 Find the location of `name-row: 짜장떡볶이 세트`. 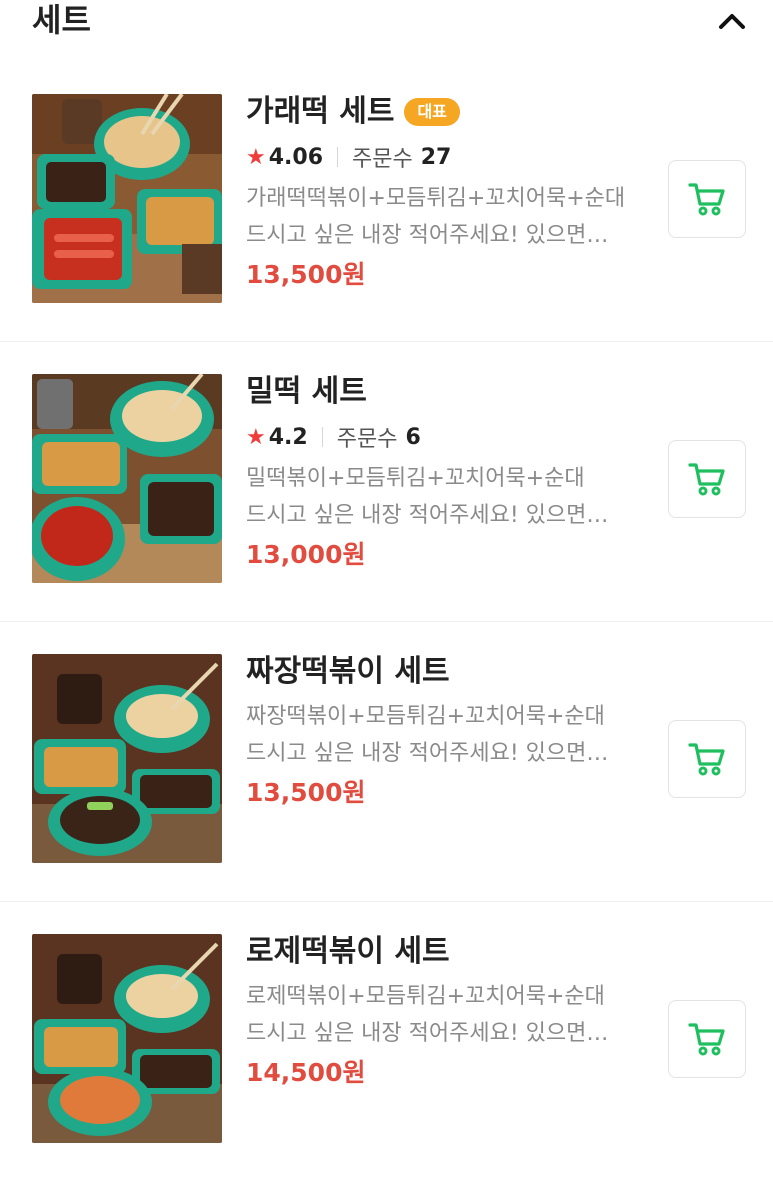

name-row: 짜장떡볶이 세트 is located at coordinates (446, 672).